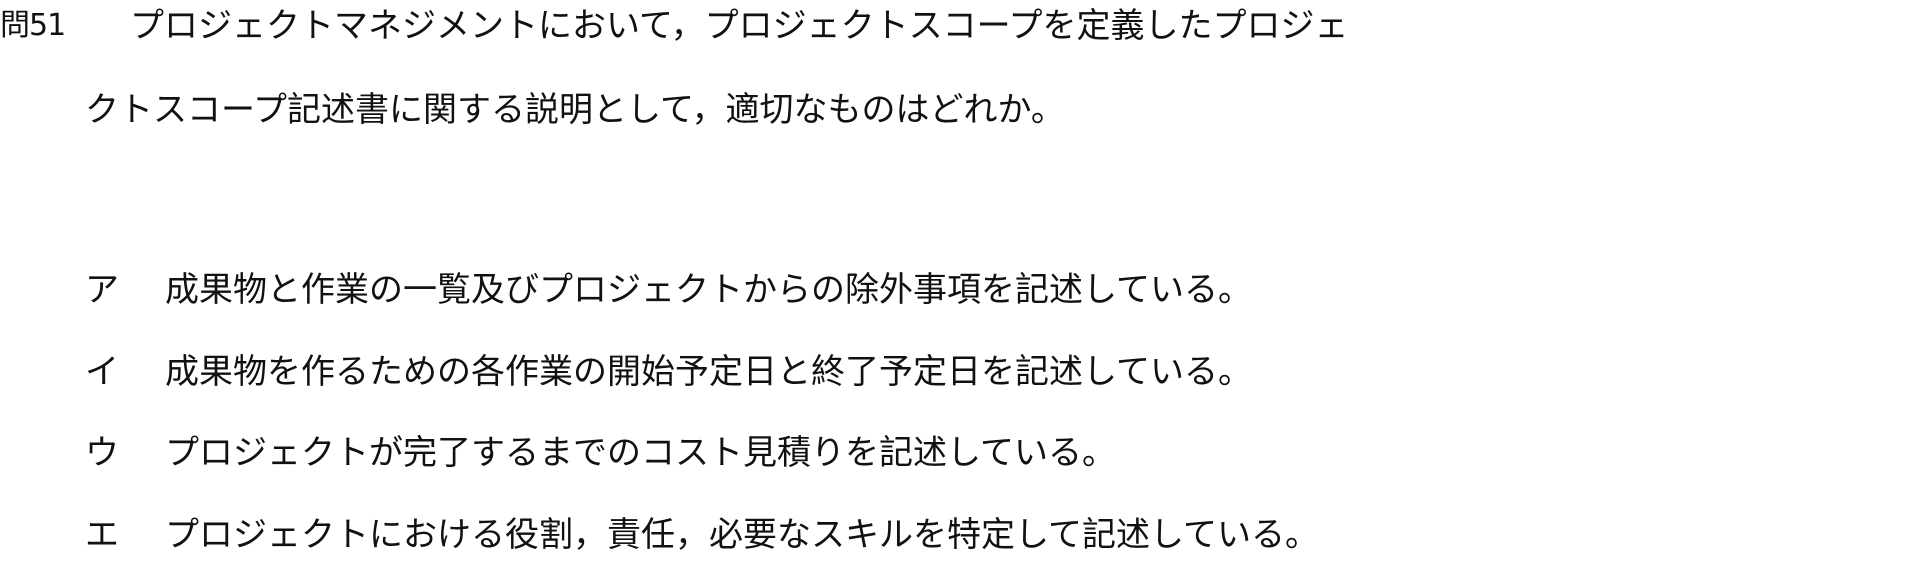 The width and height of the screenshot is (1923, 581). Describe the element at coordinates (708, 372) in the screenshot. I see `choice-i-text: 成果物を作るための各作業の開始予定日と終了予定日を記述している。` at that location.